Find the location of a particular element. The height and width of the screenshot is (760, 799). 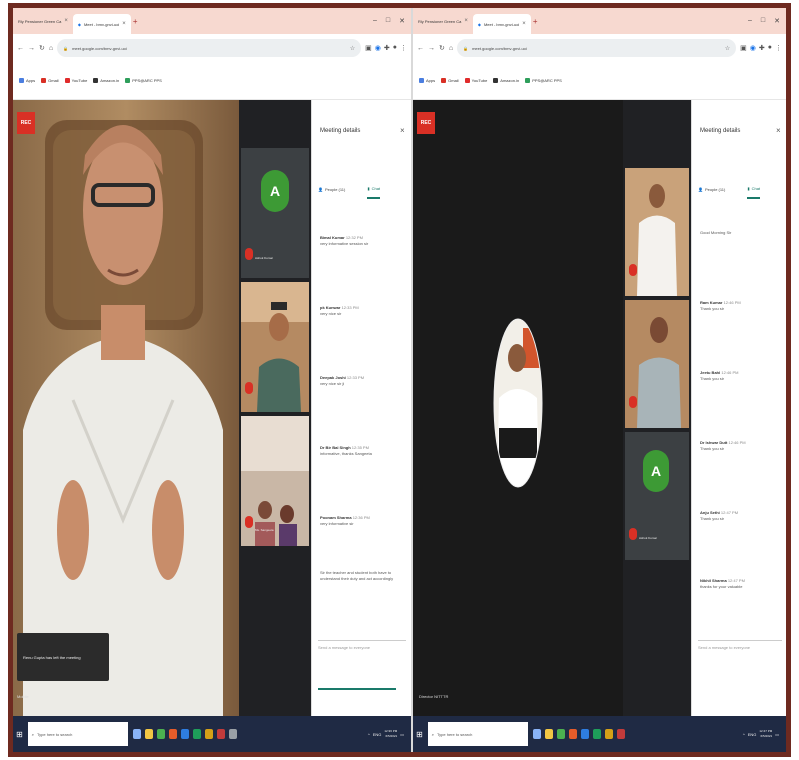

chat-message: Deepak Joshi 12:33 PM very nice sir ji is located at coordinates (342, 380).